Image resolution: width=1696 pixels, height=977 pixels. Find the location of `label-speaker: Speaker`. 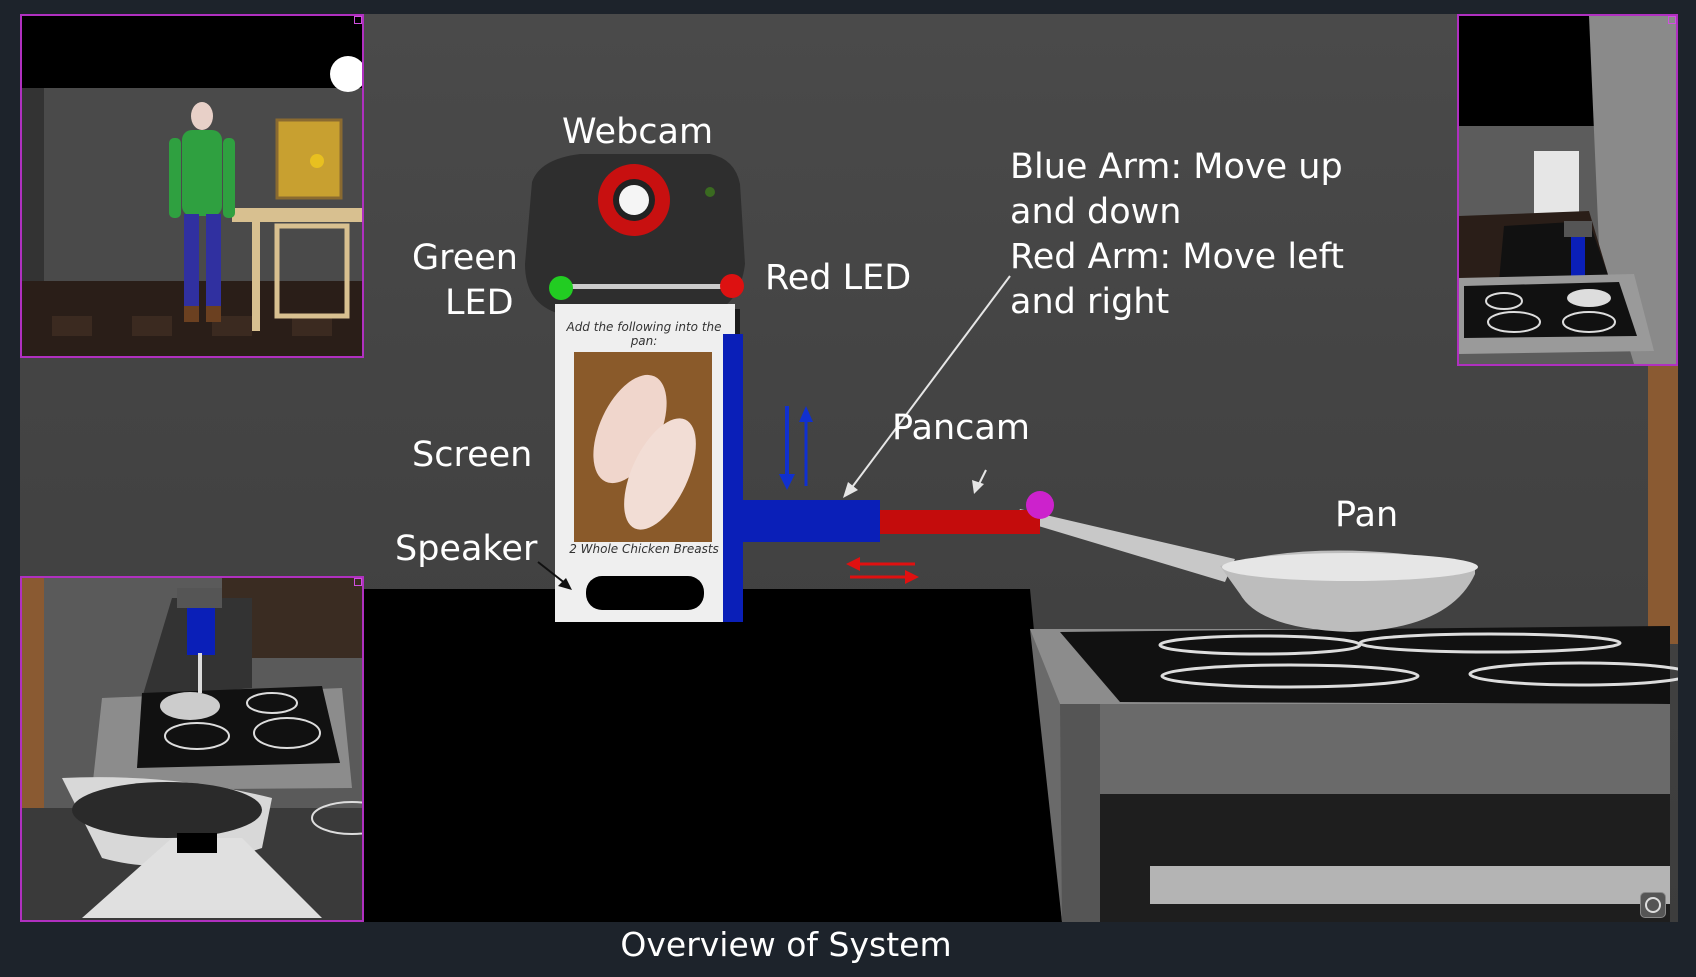

label-speaker: Speaker is located at coordinates (466, 549).